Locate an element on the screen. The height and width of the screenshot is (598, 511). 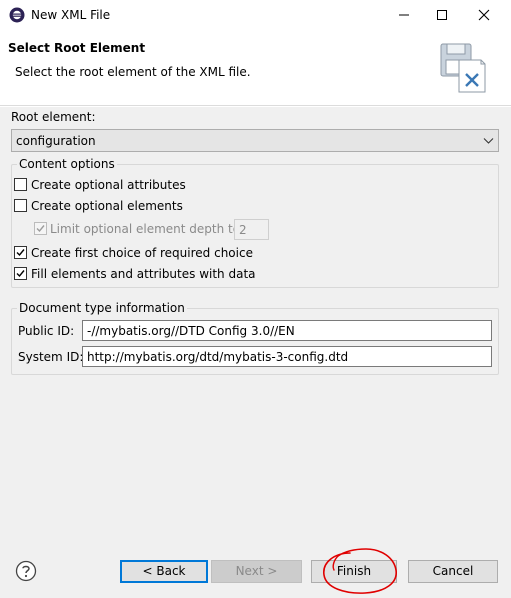
minimize-button is located at coordinates (404, 15).